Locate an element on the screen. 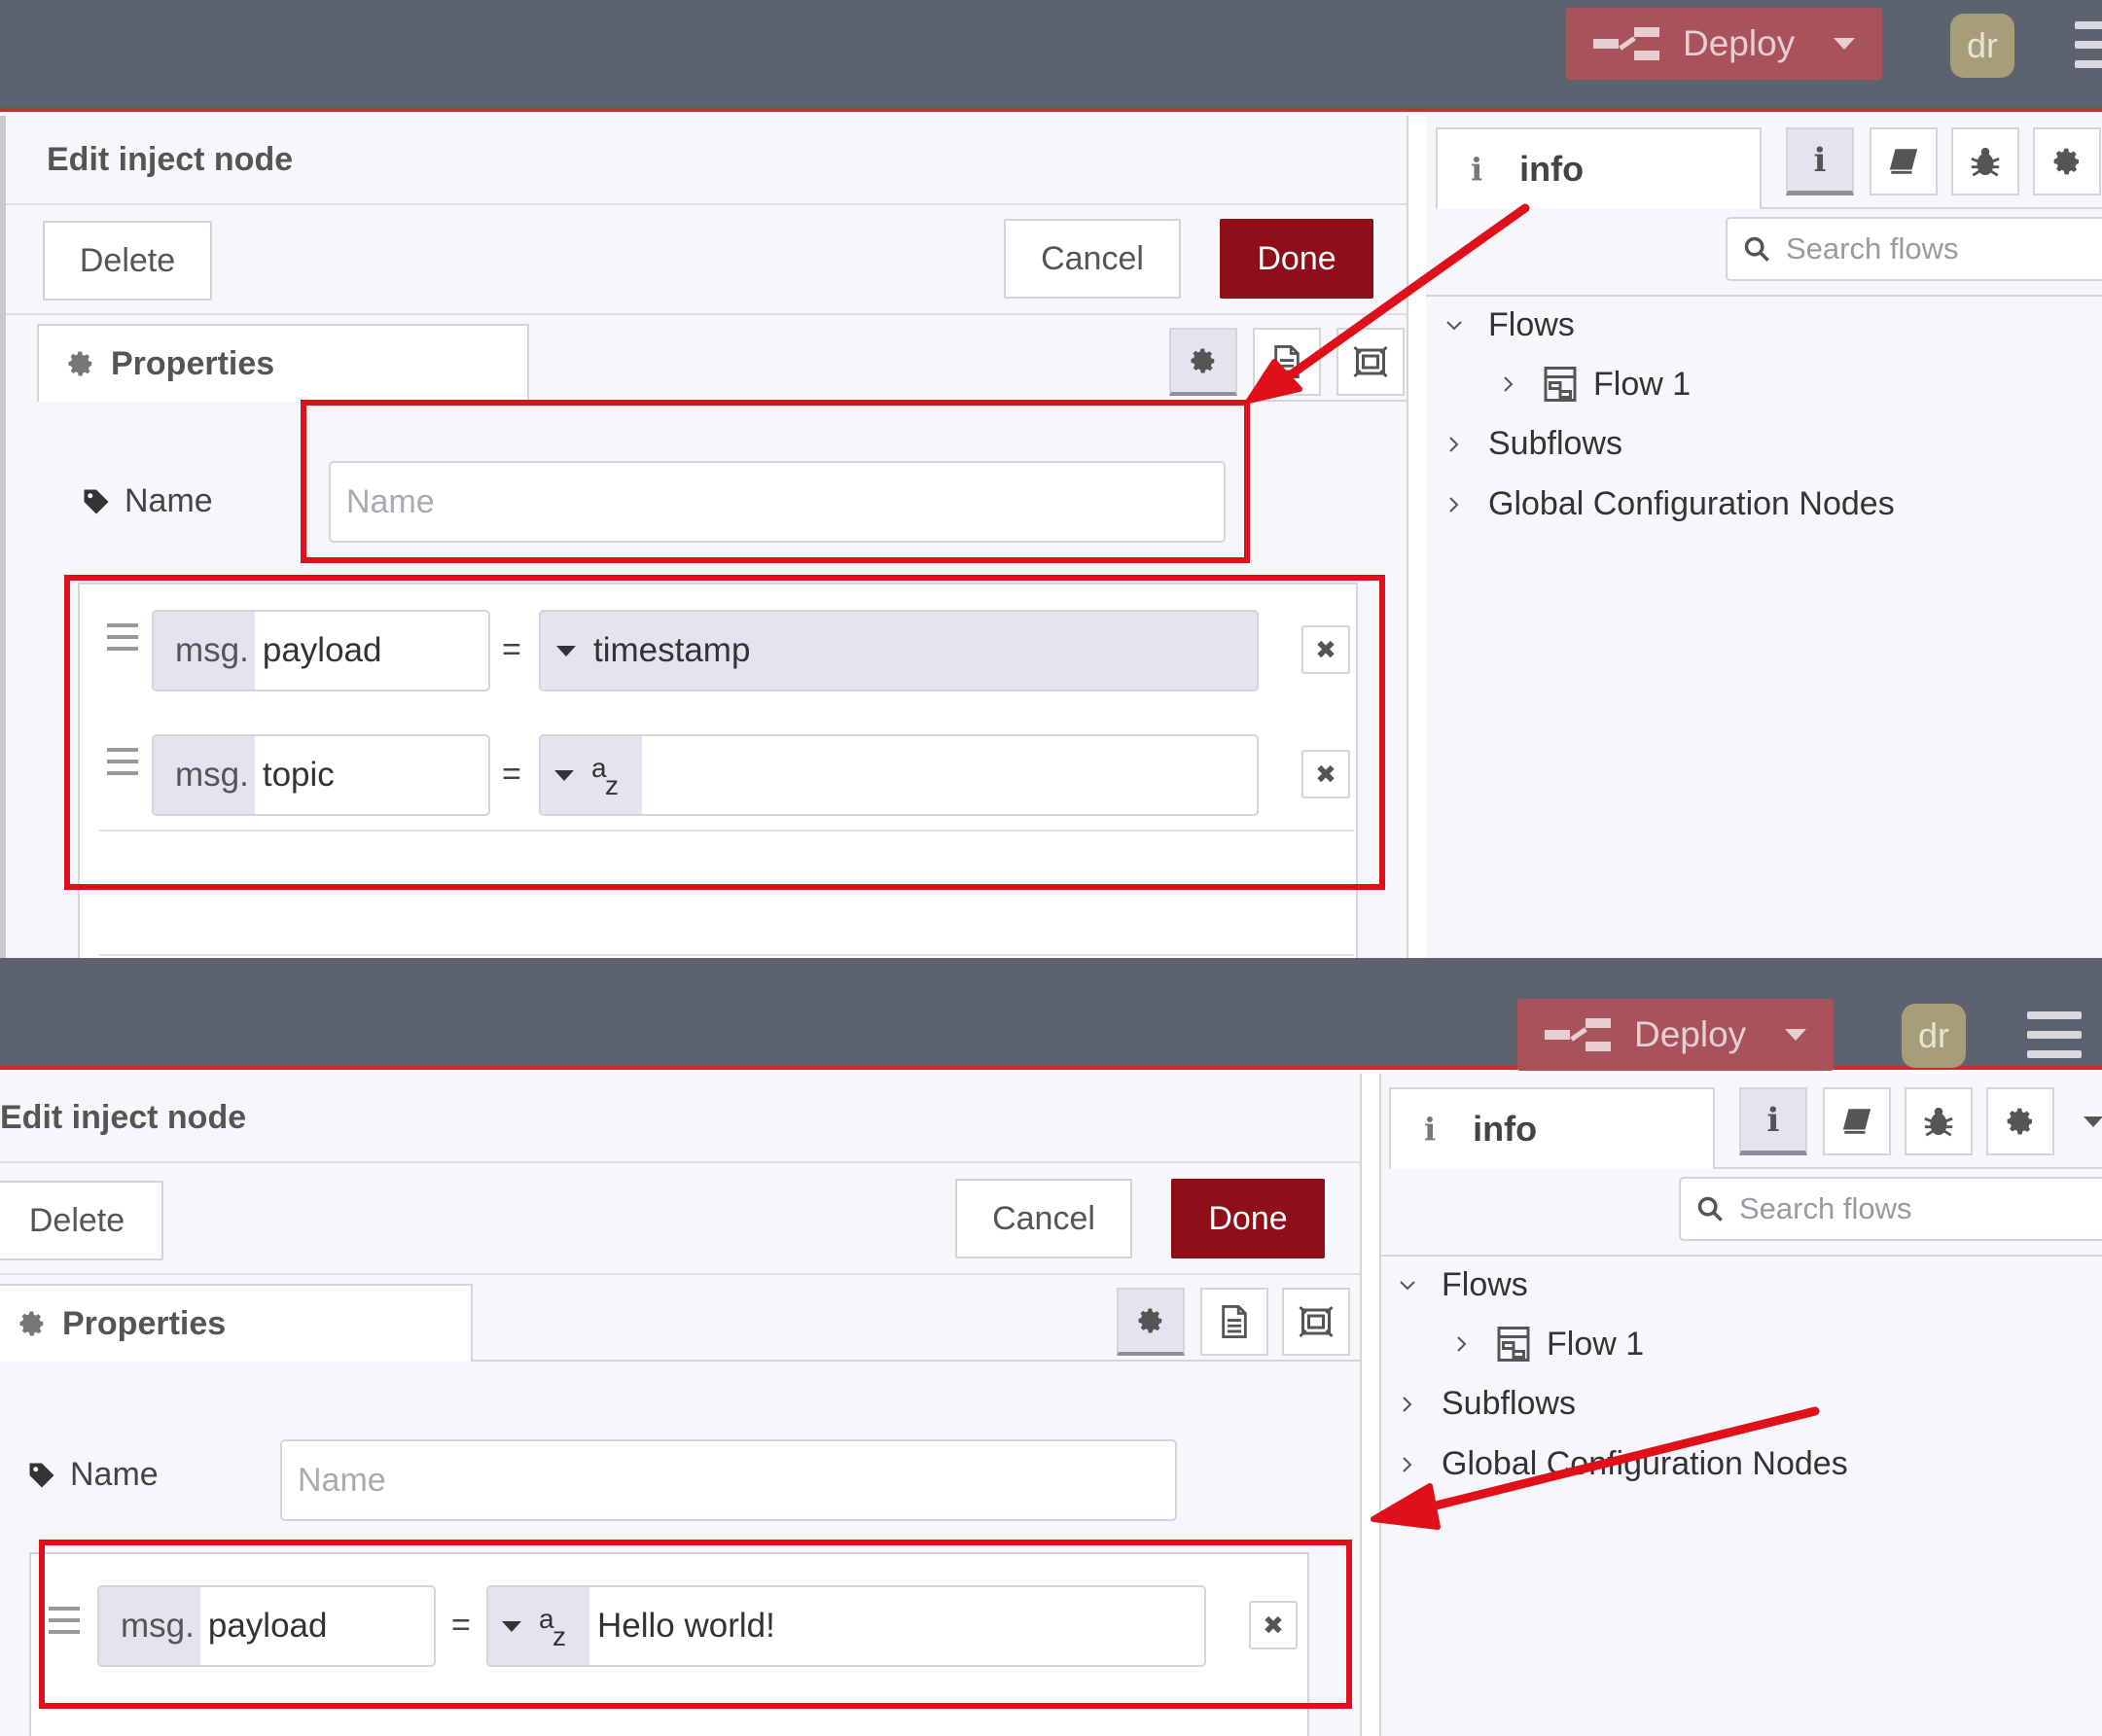  bottom-header: Deploy dr is located at coordinates (1051, 1015).